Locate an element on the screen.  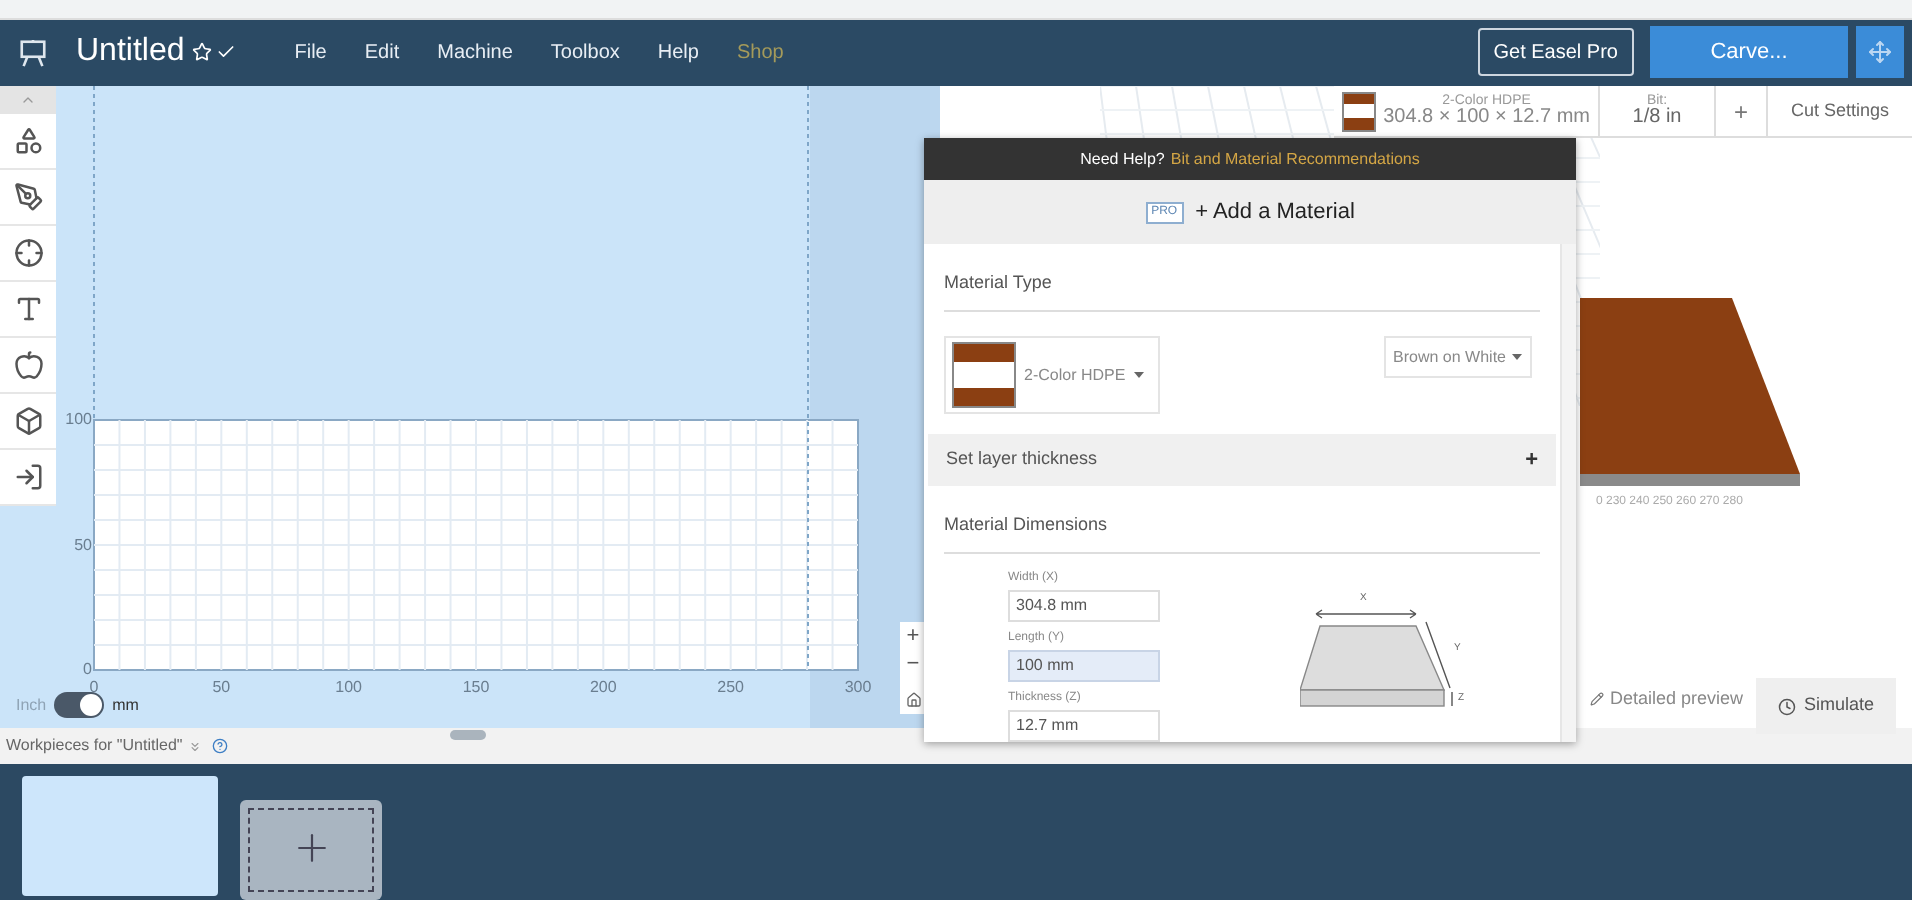
zoom-in-button: + is located at coordinates (913, 636).